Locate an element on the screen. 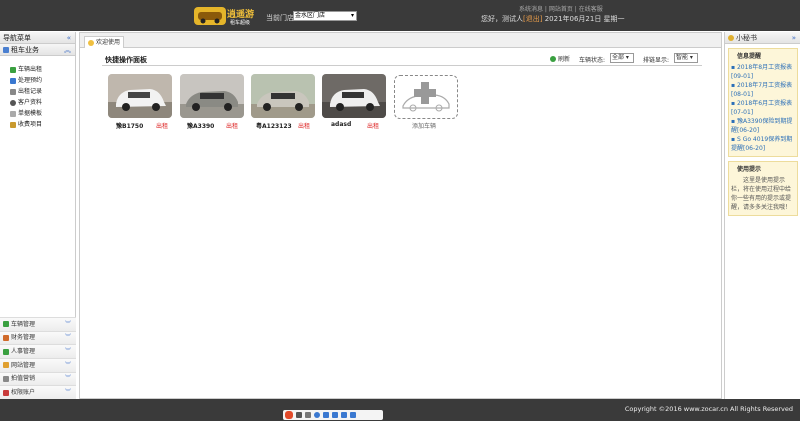 The height and width of the screenshot is (421, 800). rental-section-header: 租车业务 ︽ is located at coordinates (37, 50).